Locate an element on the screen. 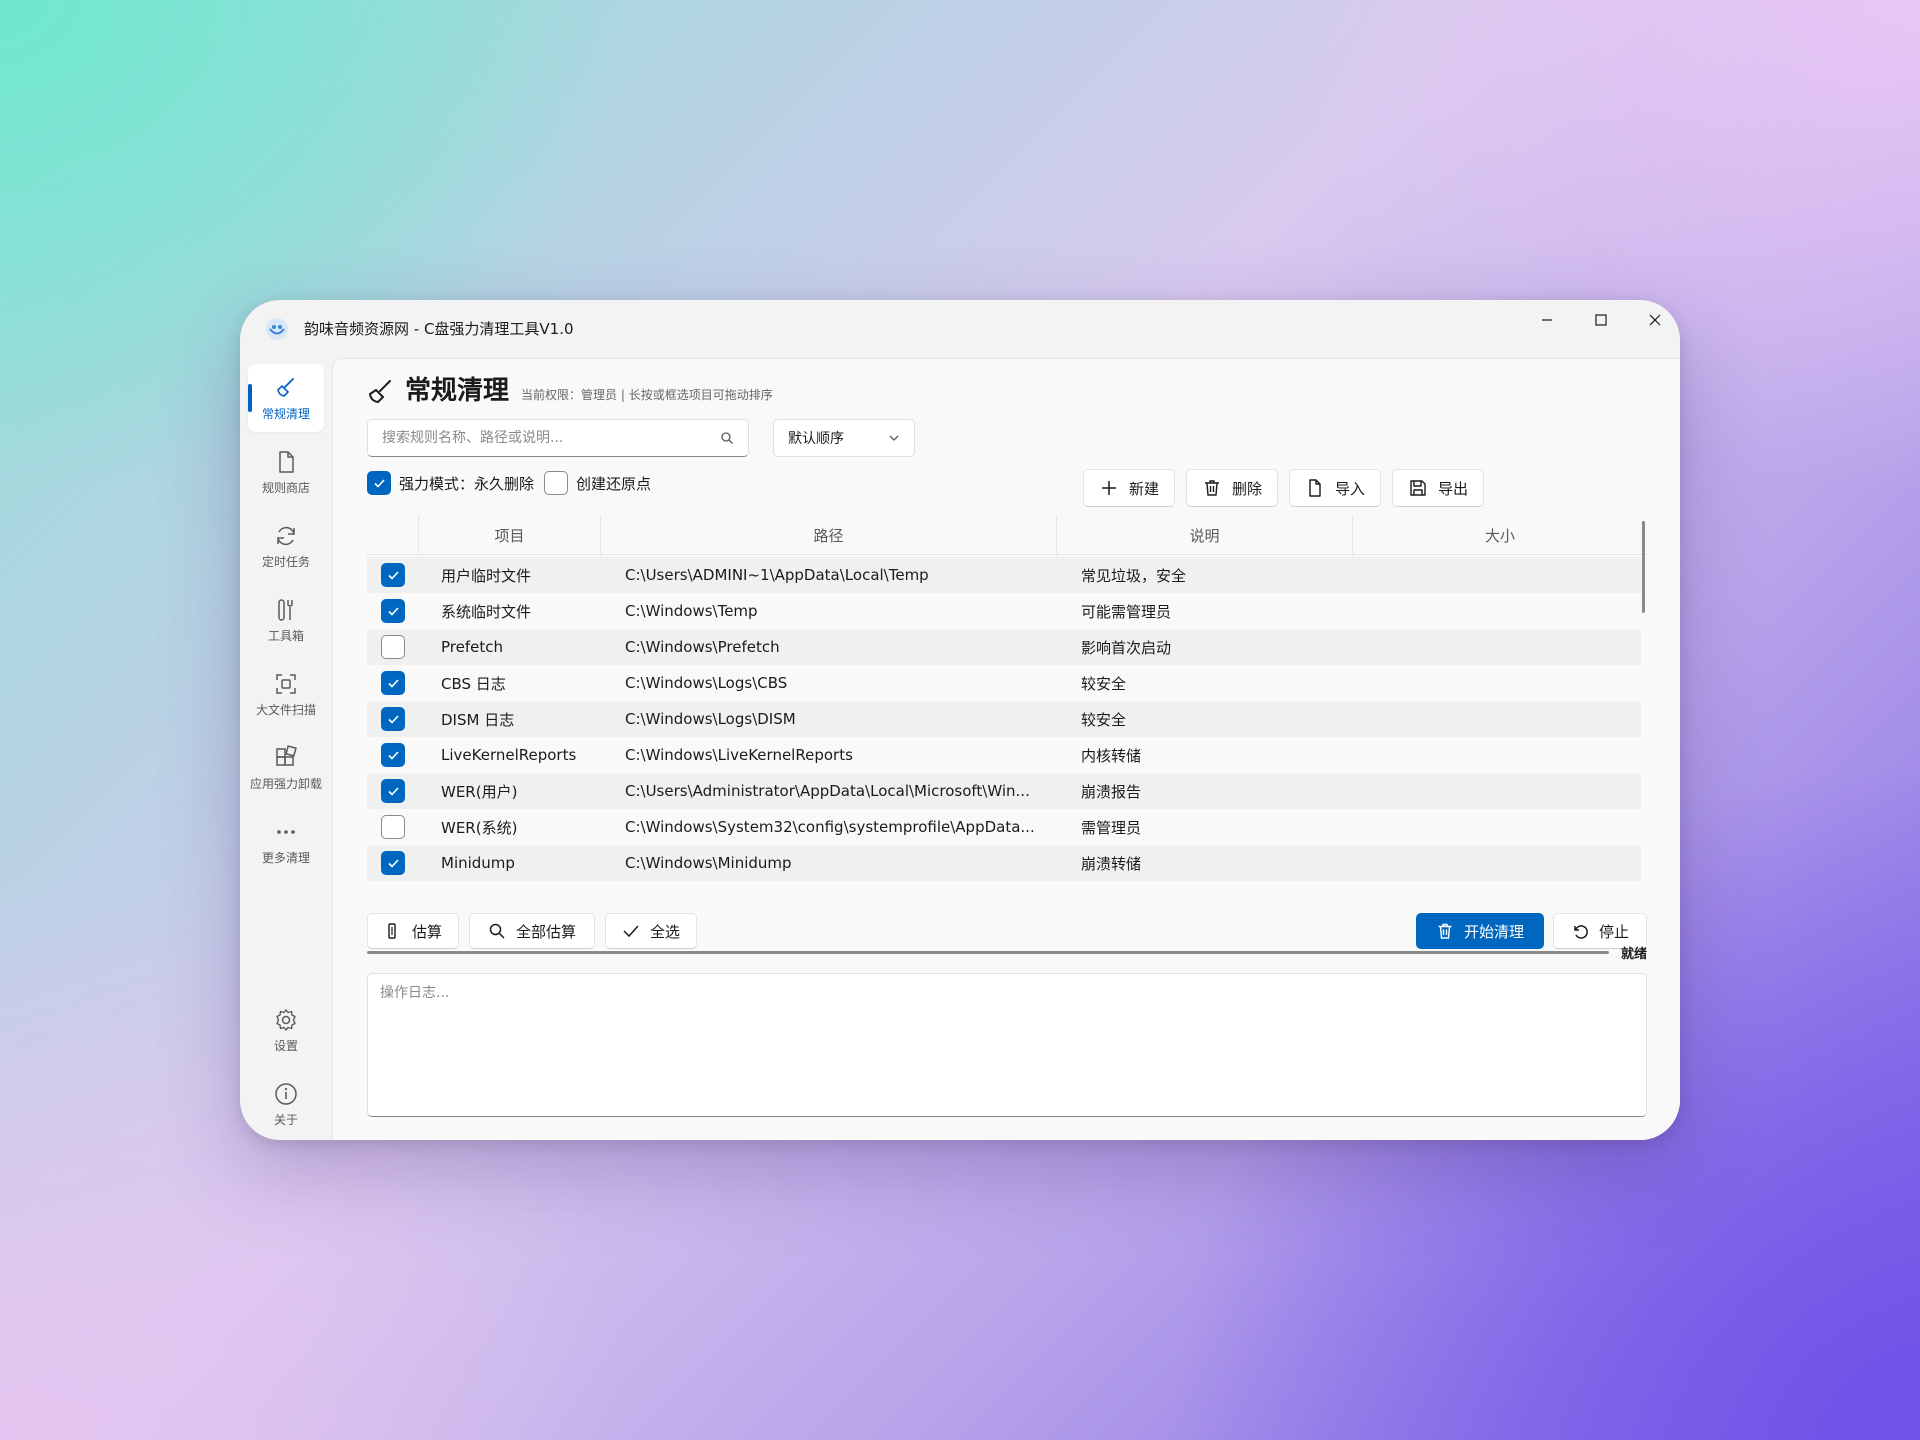 The image size is (1920, 1440). row-path: C:\Windows\Prefetch is located at coordinates (702, 647).